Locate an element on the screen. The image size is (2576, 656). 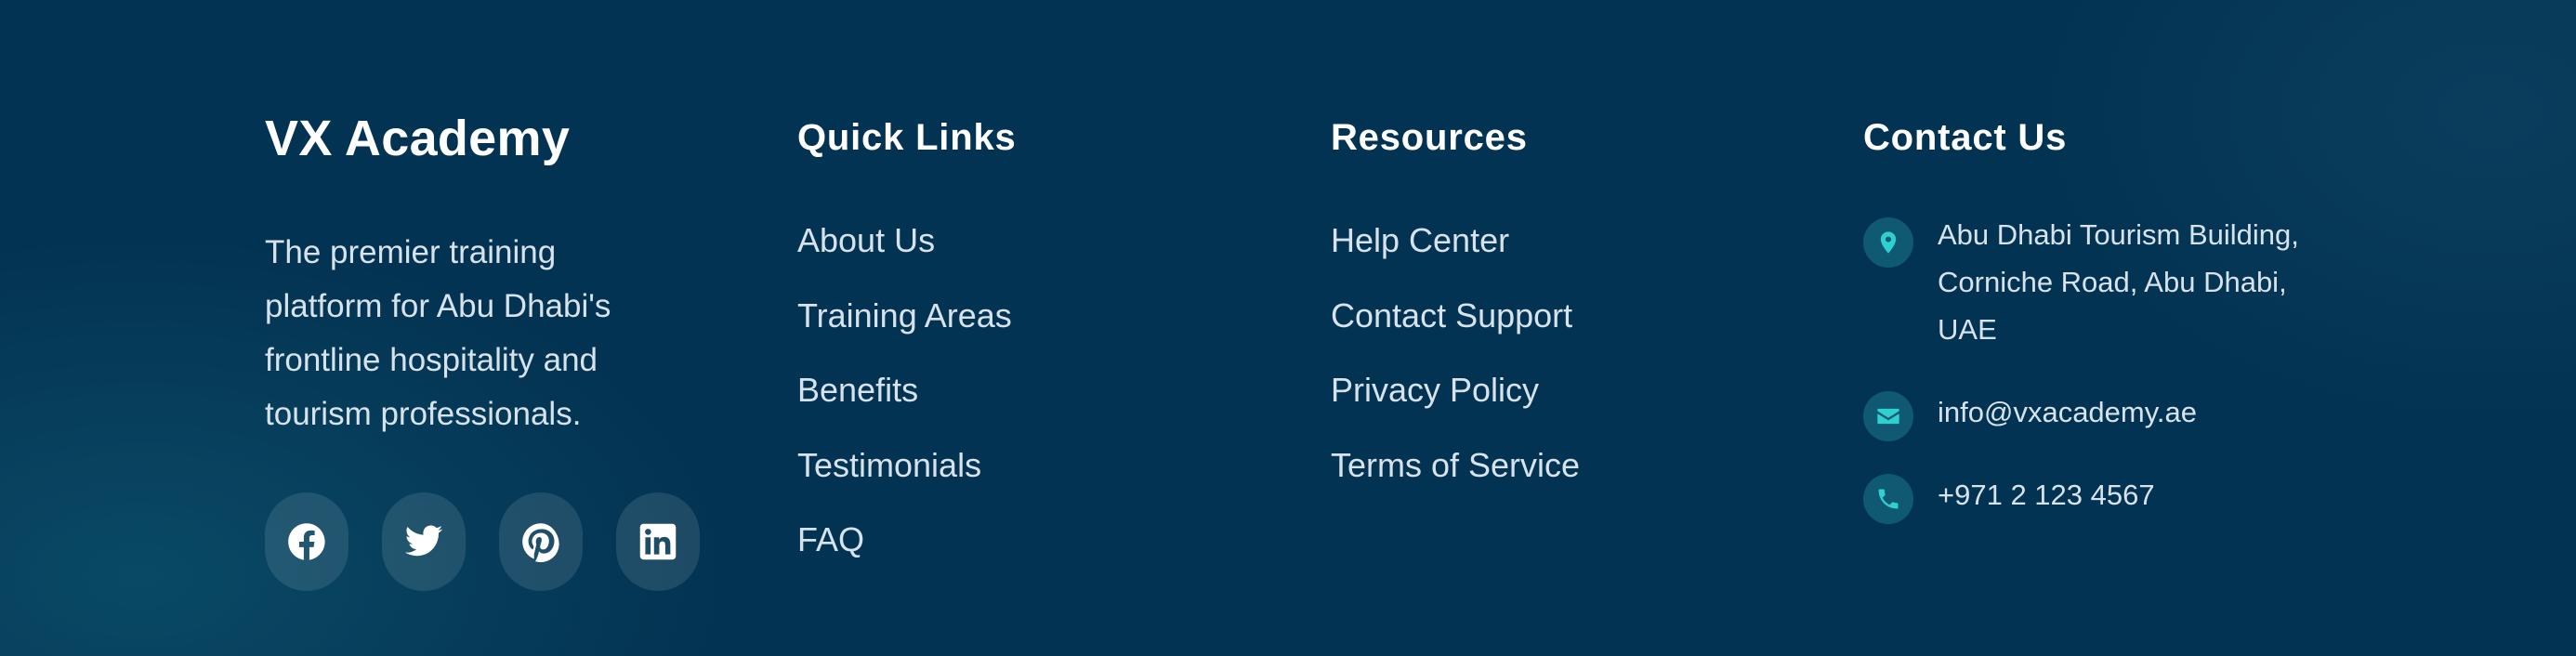
link-about-us: About Us is located at coordinates (904, 257).